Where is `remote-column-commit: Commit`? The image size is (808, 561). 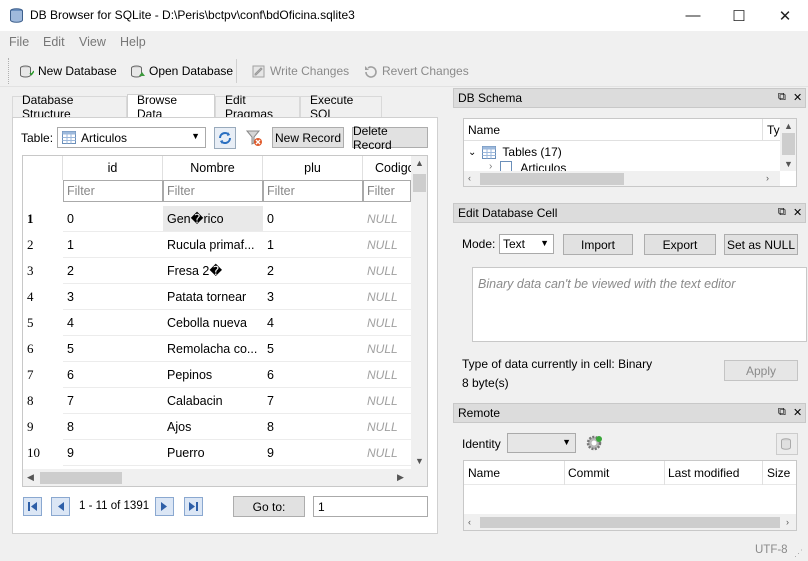
remote-column-commit: Commit is located at coordinates (588, 473).